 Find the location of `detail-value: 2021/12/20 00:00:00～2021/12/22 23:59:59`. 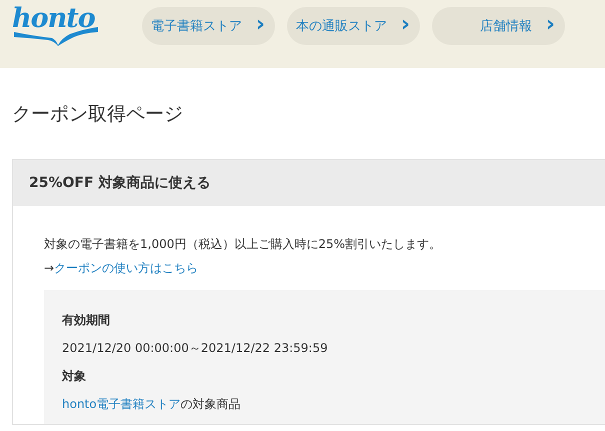

detail-value: 2021/12/20 00:00:00～2021/12/22 23:59:59 is located at coordinates (195, 348).